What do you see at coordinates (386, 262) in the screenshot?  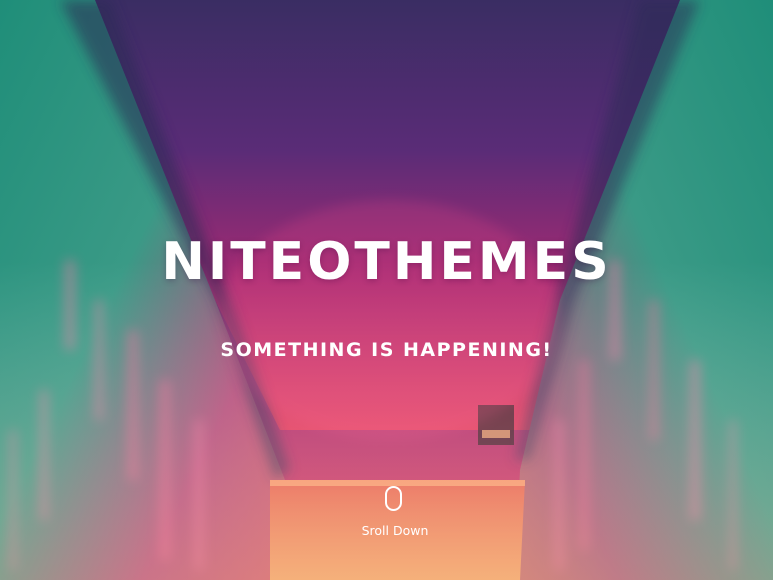 I see `site-title: NITEOTHEMES` at bounding box center [386, 262].